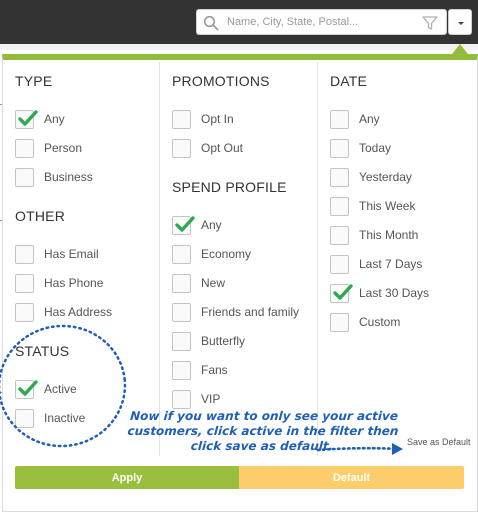 Image resolution: width=478 pixels, height=516 pixels. What do you see at coordinates (229, 187) in the screenshot?
I see `section-title-spend-profile: SPEND PROFILE` at bounding box center [229, 187].